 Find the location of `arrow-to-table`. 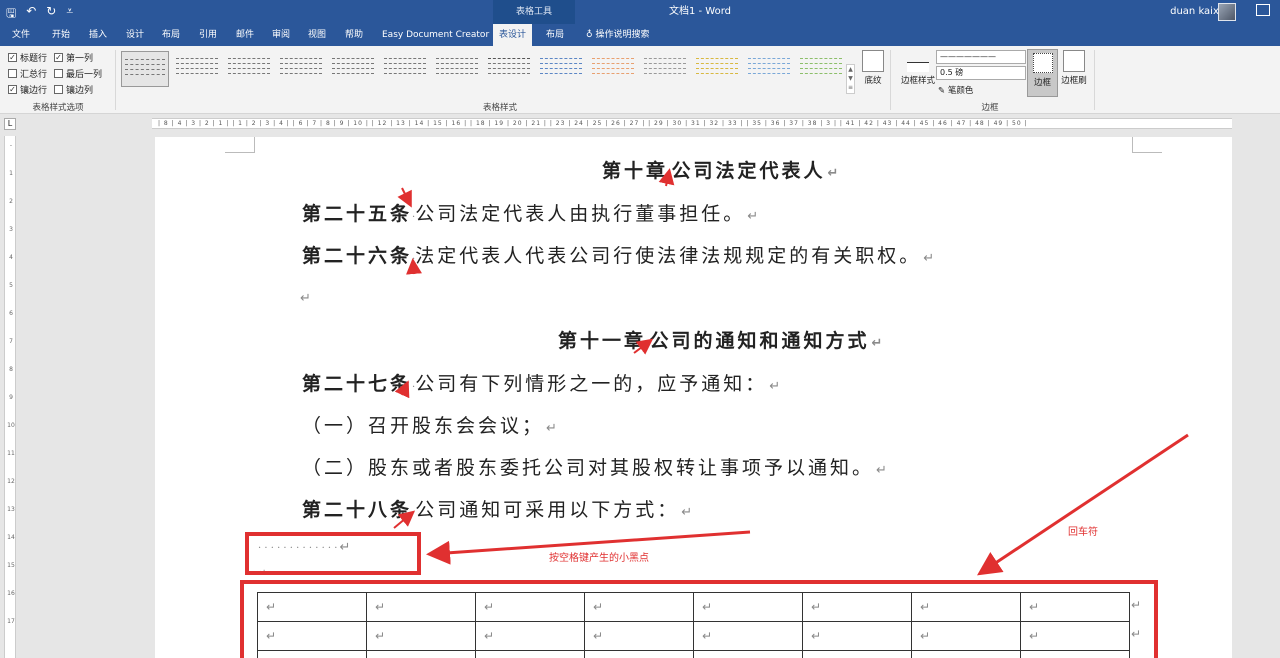

arrow-to-table is located at coordinates (1083, 504).